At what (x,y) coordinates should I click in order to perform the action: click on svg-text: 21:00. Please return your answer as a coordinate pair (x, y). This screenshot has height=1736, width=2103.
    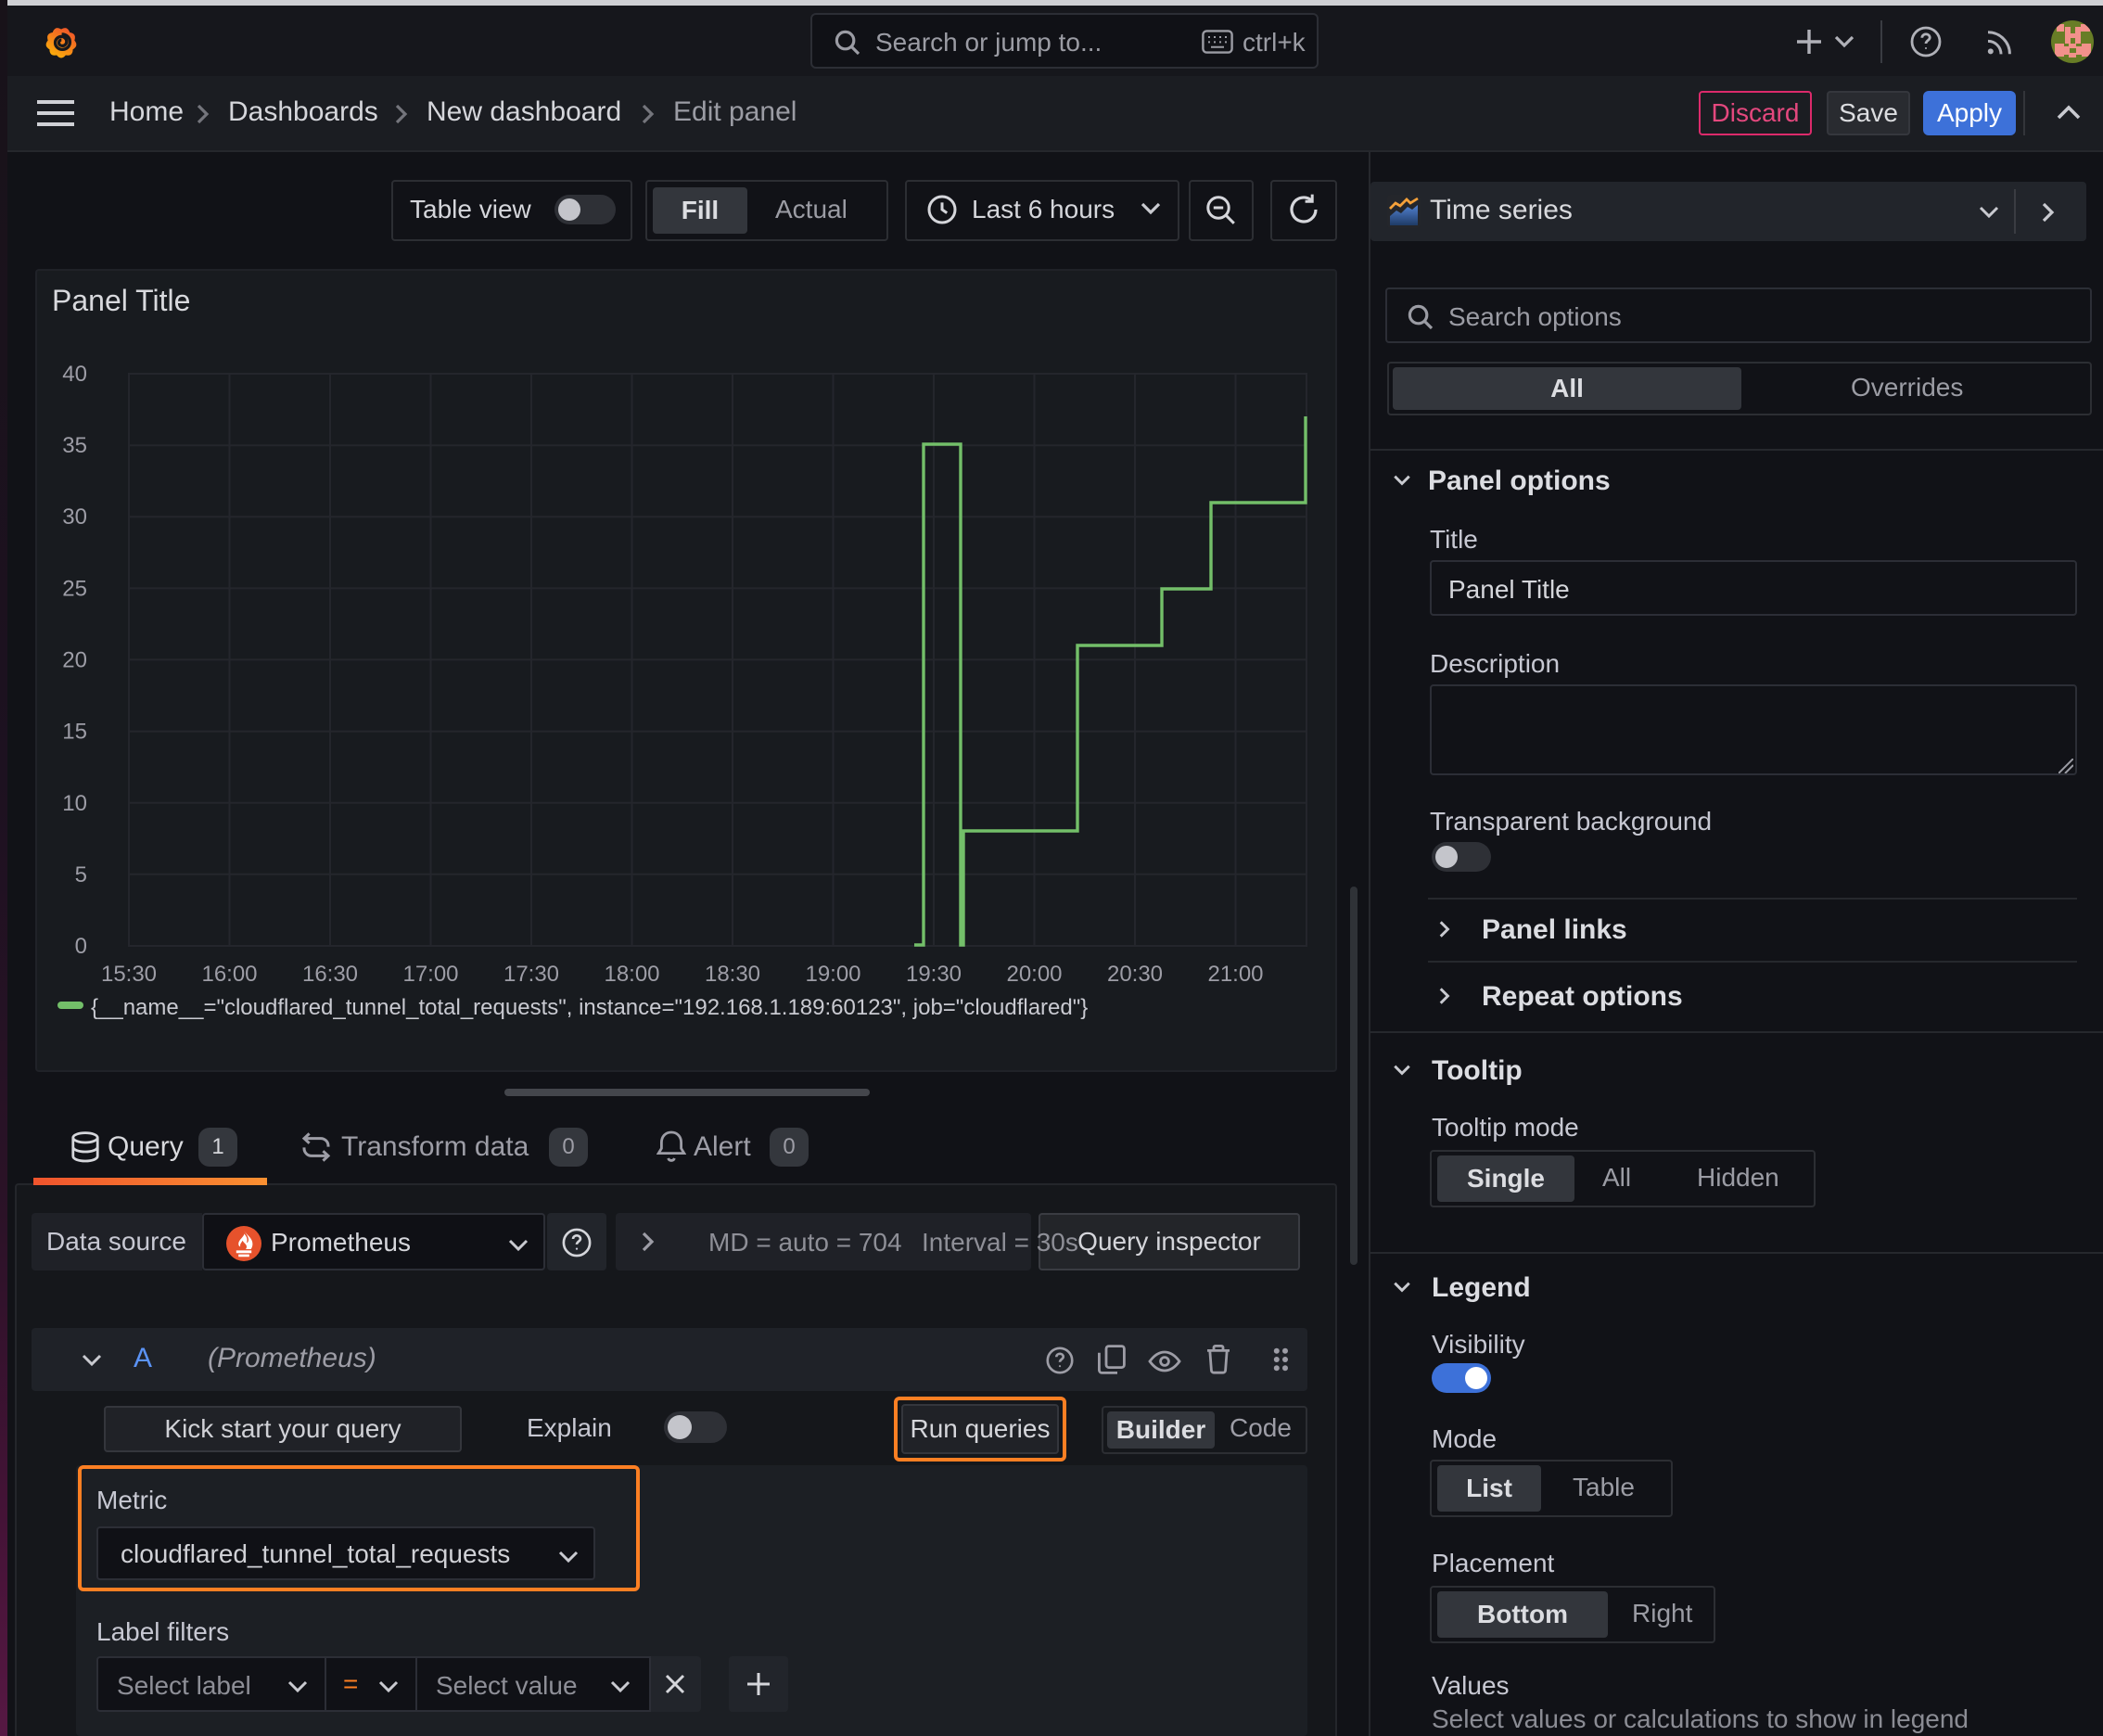
    Looking at the image, I should click on (1235, 974).